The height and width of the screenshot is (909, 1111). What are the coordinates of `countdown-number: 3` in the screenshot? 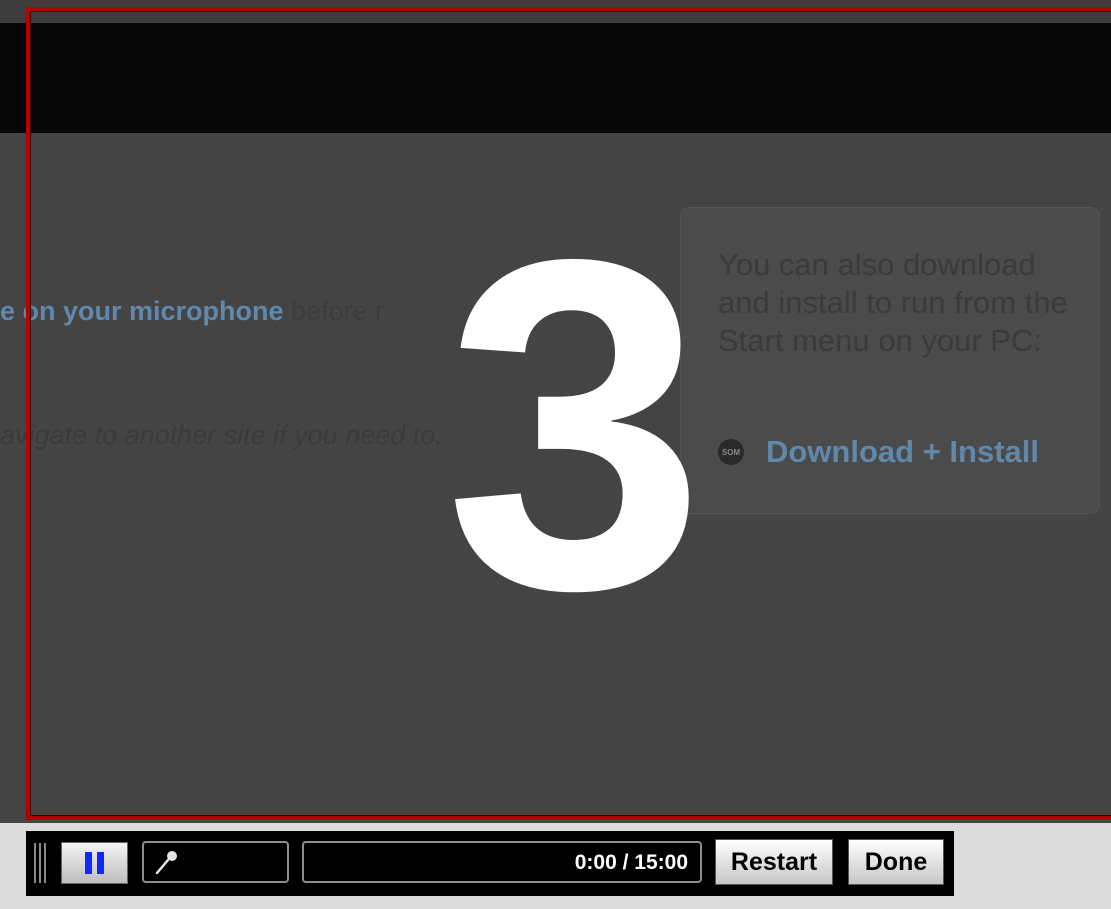 It's located at (575, 424).